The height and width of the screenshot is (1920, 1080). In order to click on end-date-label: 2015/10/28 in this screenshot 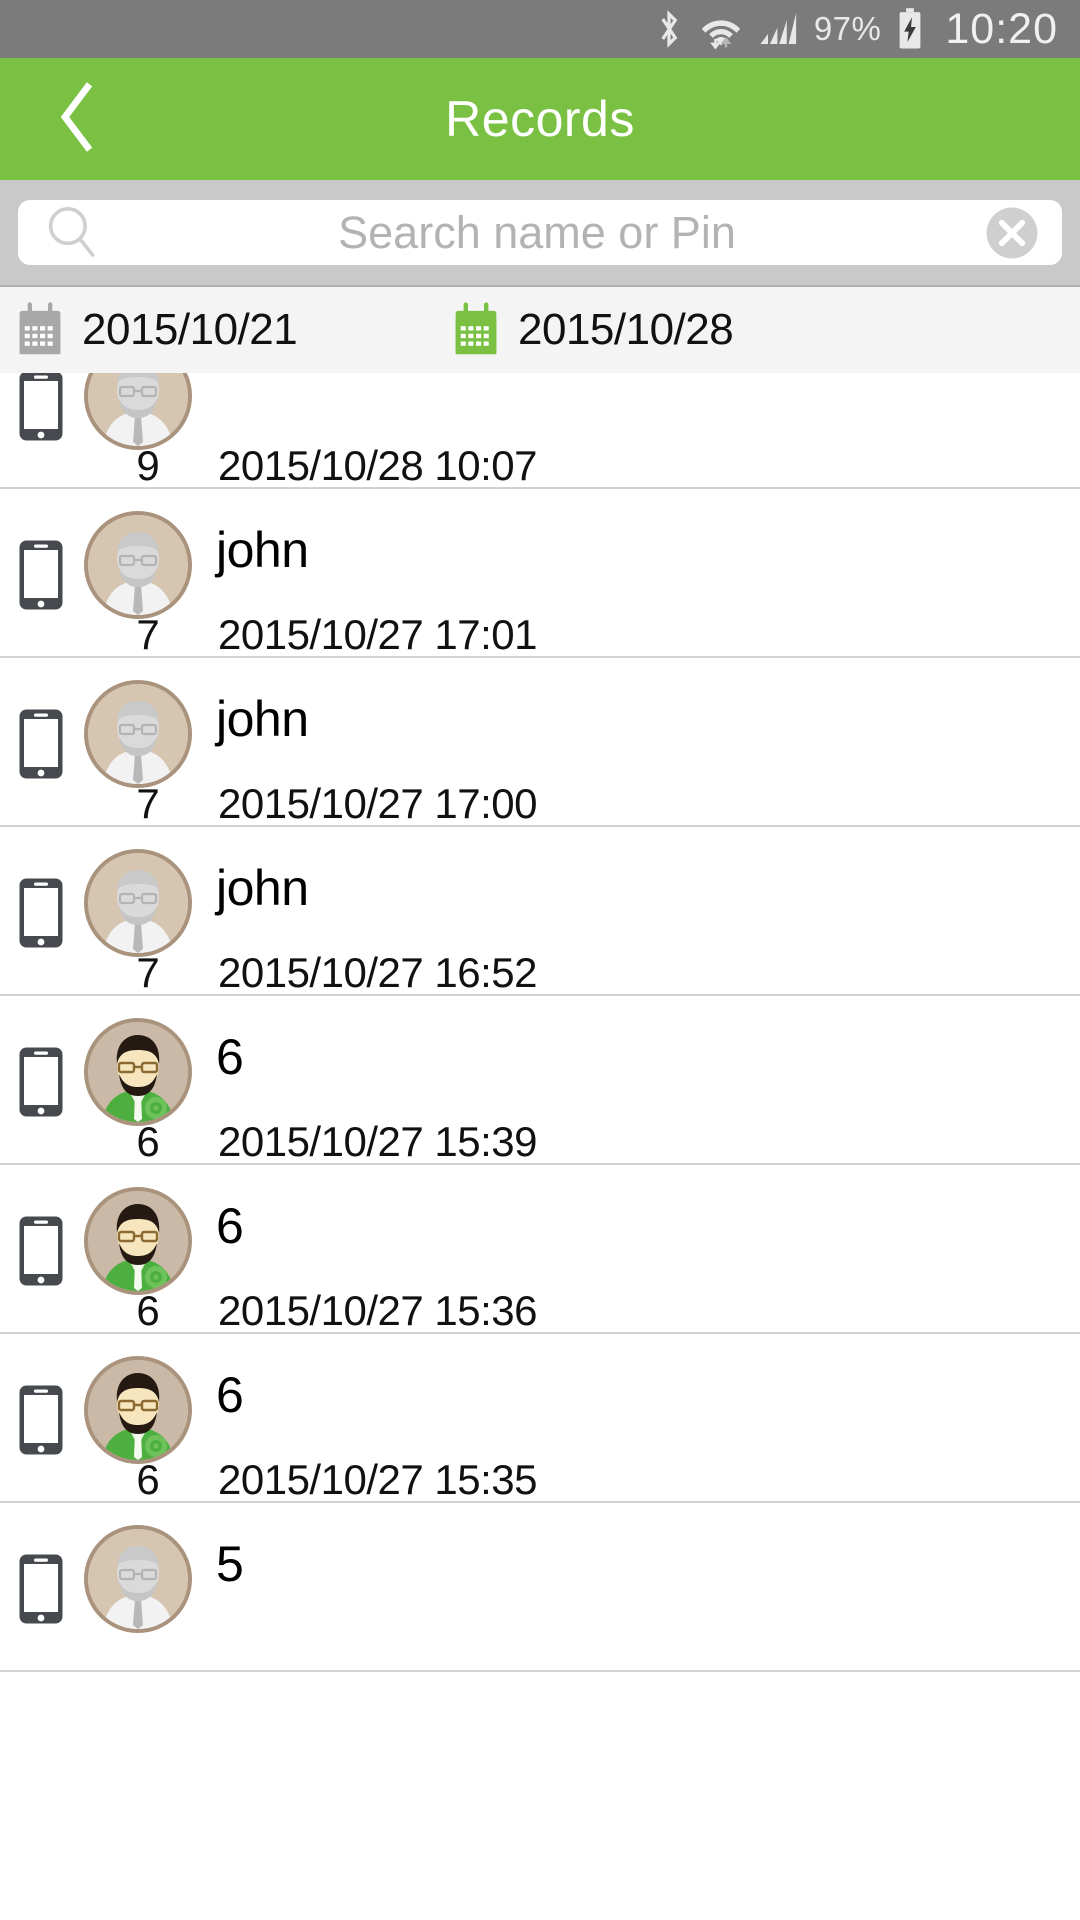, I will do `click(626, 329)`.